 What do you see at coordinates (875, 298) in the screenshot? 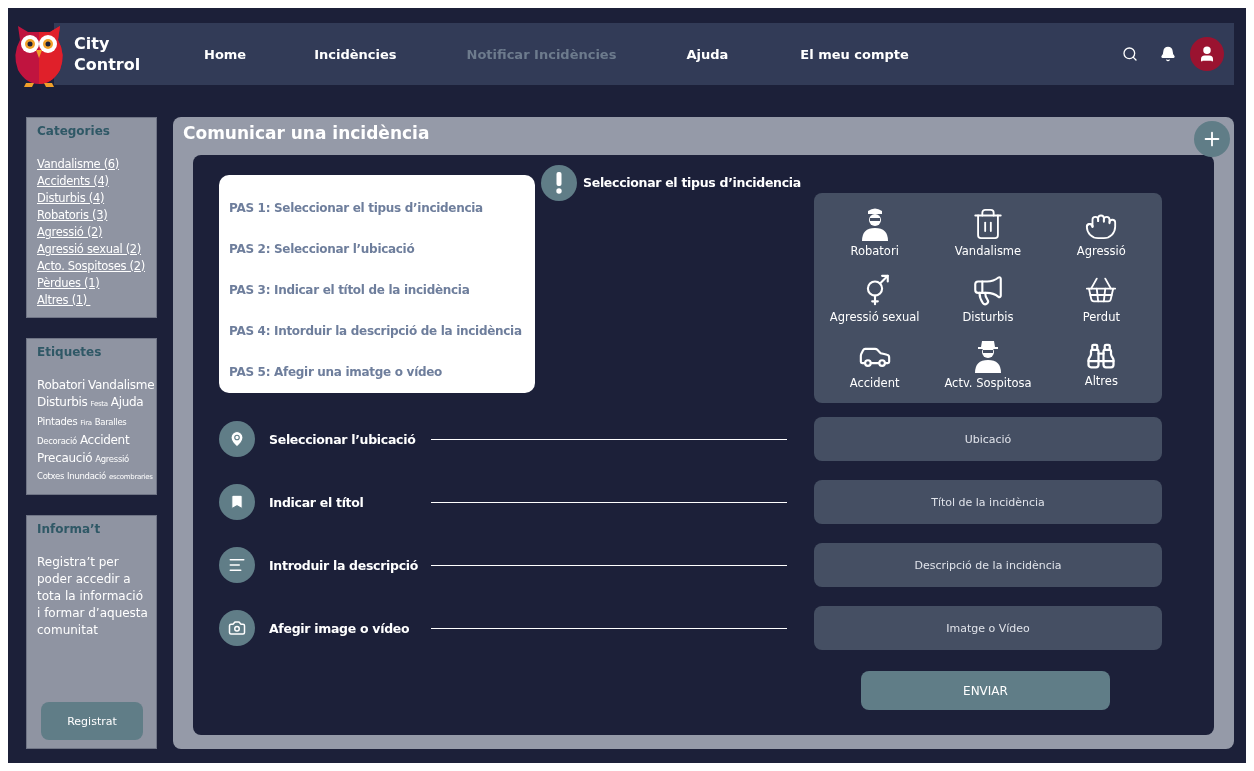
I see `incident-type-button: Agressió sexual` at bounding box center [875, 298].